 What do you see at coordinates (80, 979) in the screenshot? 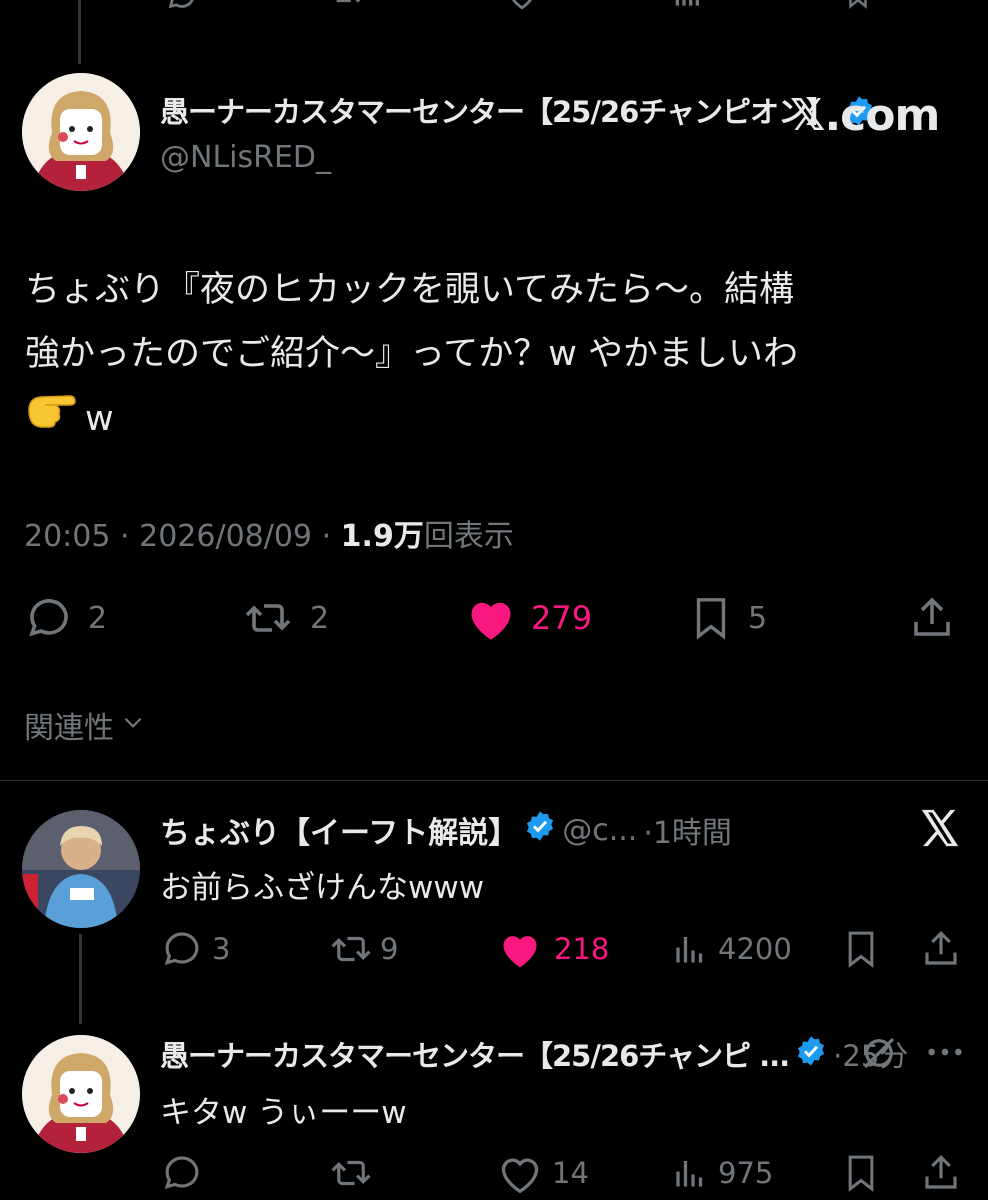
I see `thread-line-reply` at bounding box center [80, 979].